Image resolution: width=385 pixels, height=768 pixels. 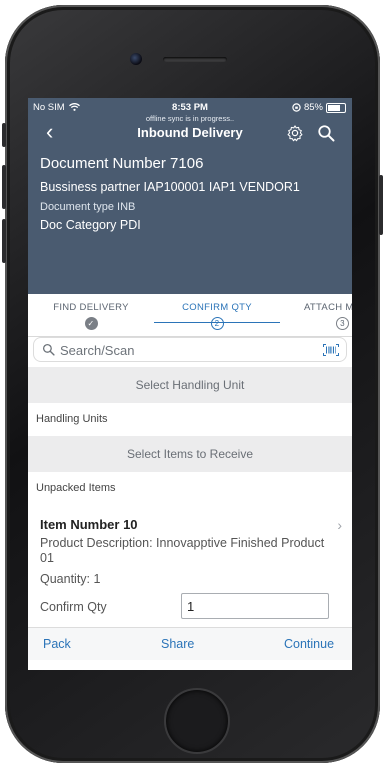 I want to click on select-handling-unit-button: Select Handling Unit, so click(x=190, y=385).